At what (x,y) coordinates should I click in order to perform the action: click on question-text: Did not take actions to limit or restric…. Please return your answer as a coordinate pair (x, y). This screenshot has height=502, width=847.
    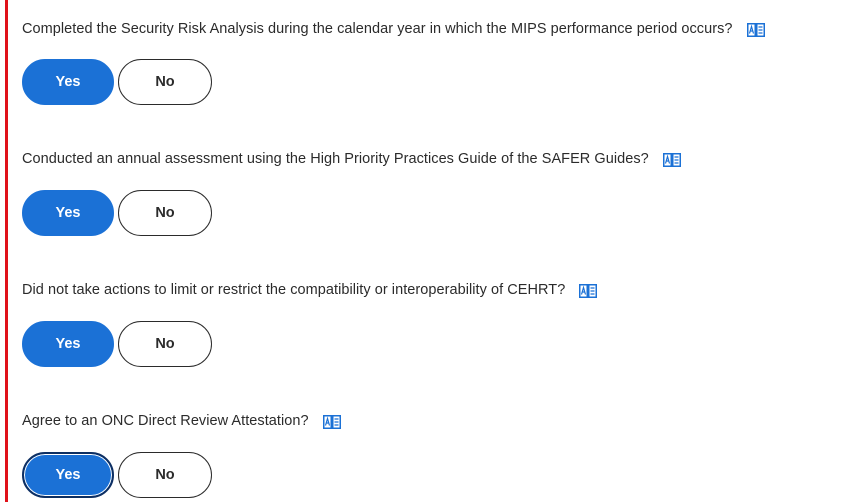
    Looking at the image, I should click on (294, 290).